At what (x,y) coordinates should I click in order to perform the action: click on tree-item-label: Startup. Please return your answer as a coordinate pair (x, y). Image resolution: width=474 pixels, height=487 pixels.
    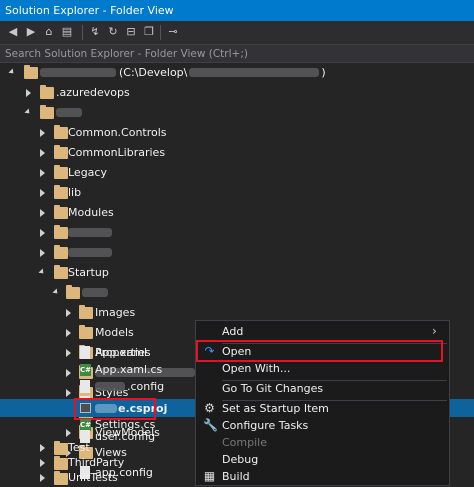
    Looking at the image, I should click on (88, 272).